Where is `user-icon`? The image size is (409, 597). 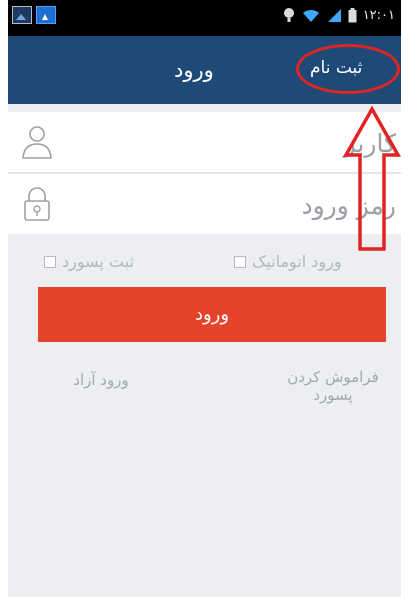
user-icon is located at coordinates (37, 142).